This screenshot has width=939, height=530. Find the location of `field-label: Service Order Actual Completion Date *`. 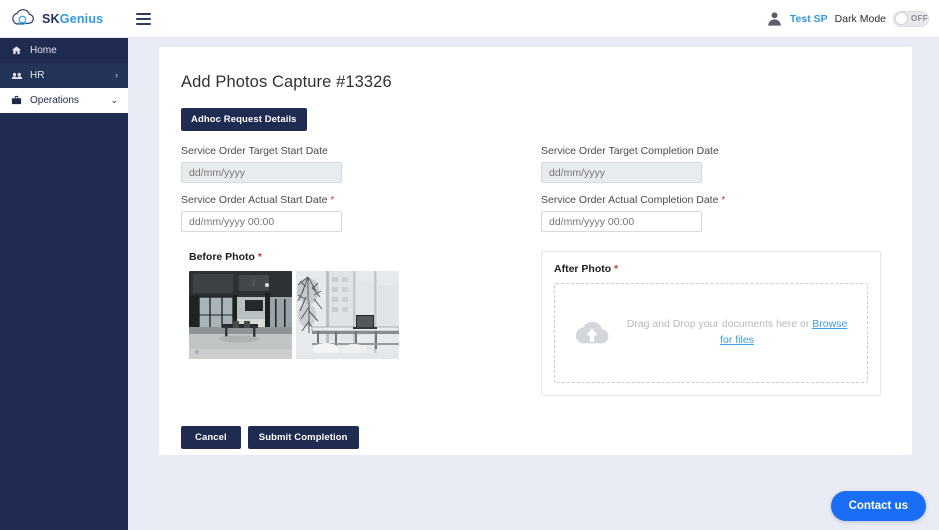

field-label: Service Order Actual Completion Date * is located at coordinates (721, 200).